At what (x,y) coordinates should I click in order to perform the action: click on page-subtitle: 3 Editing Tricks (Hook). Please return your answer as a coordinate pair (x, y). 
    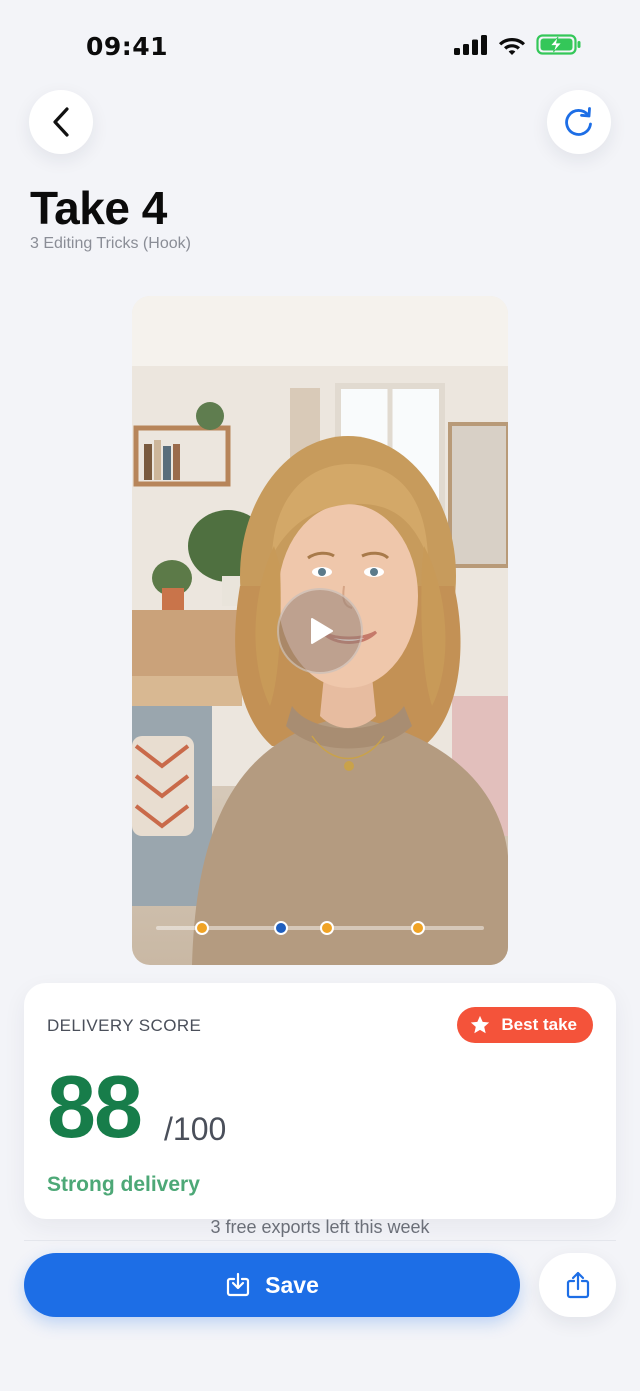
    Looking at the image, I should click on (110, 243).